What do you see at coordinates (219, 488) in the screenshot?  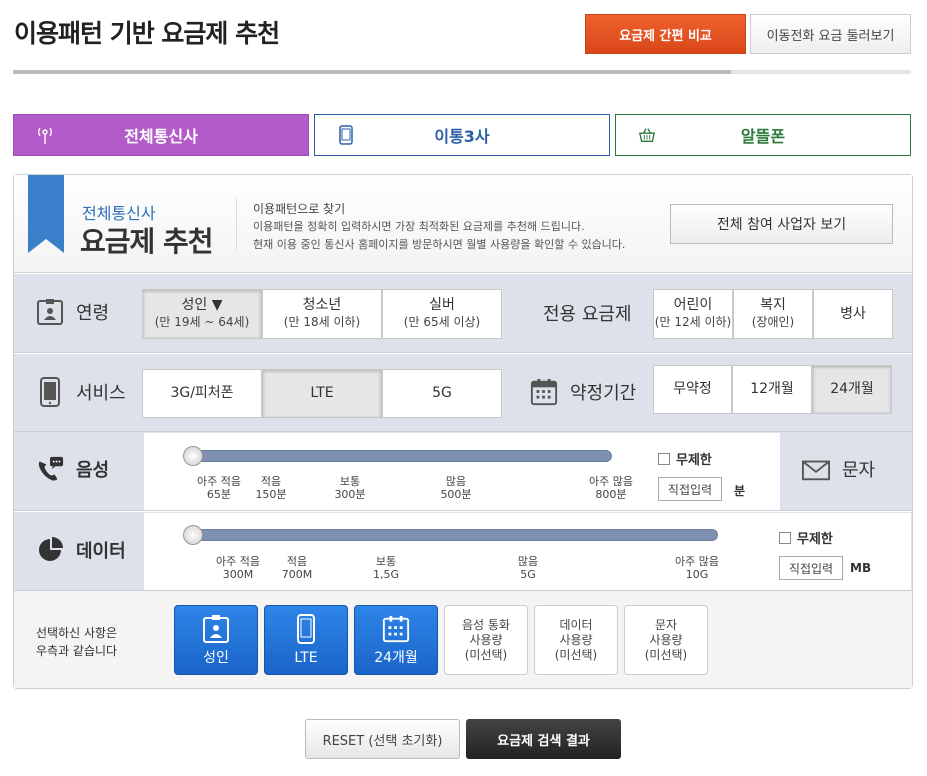 I see `voice-tick-label: 아주 적음 65분` at bounding box center [219, 488].